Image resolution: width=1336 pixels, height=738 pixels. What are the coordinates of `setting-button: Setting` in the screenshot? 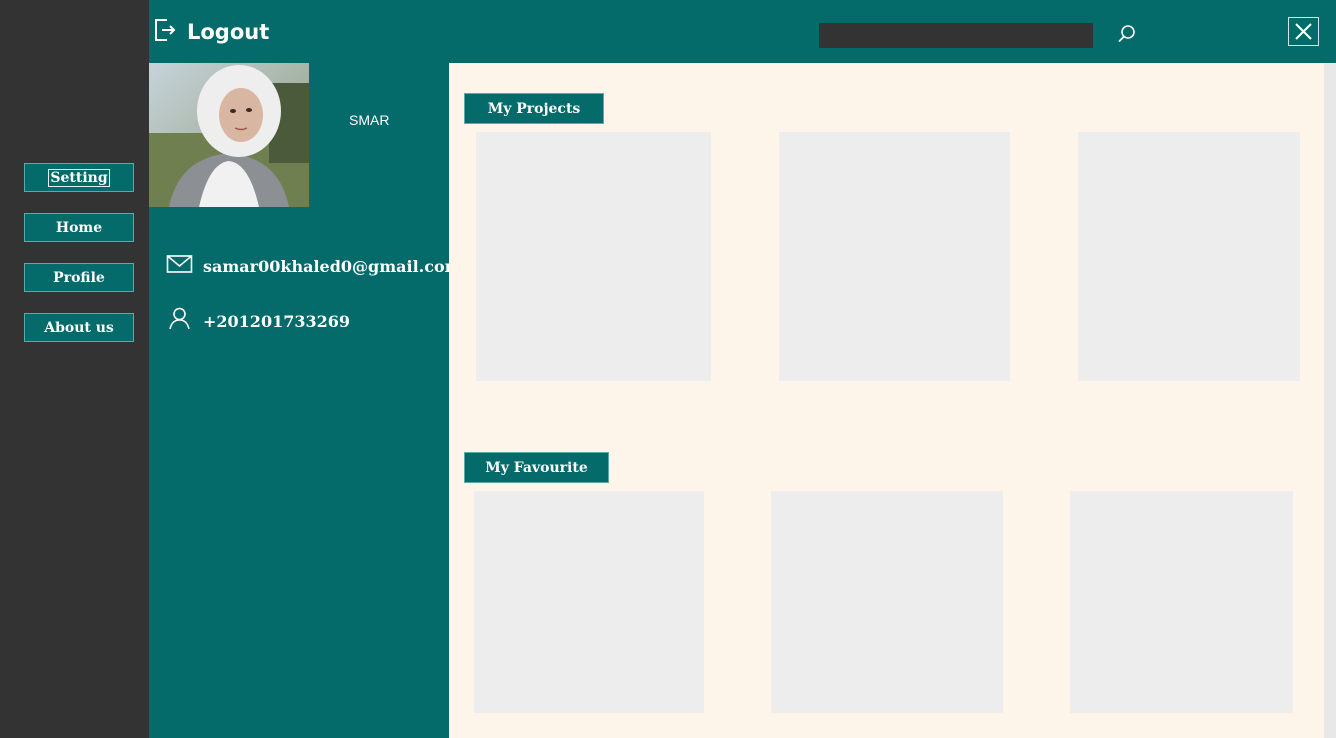 It's located at (79, 177).